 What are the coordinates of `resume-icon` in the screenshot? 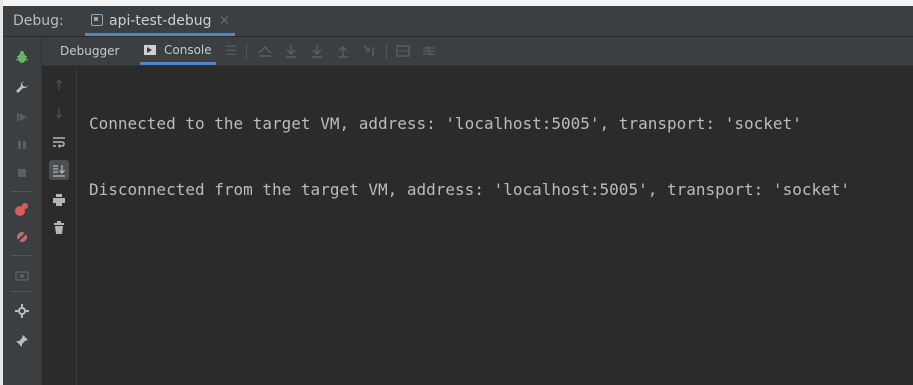 It's located at (22, 117).